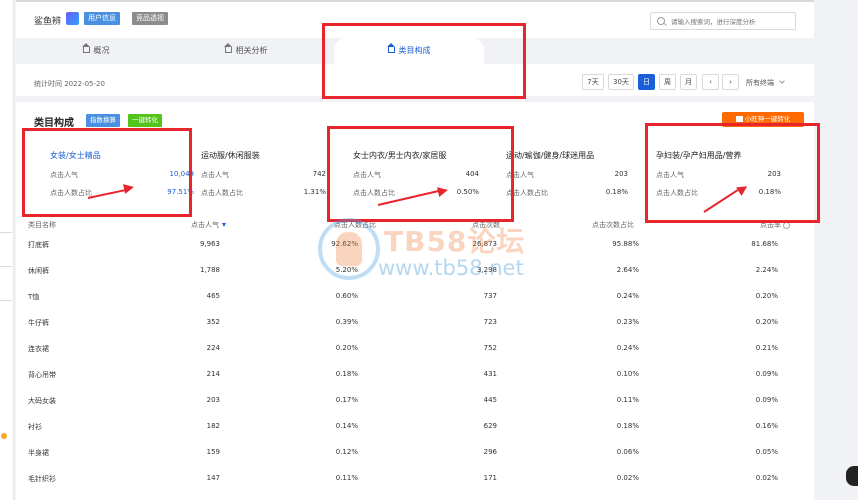  I want to click on value-cell: 5.20%, so click(346, 270).